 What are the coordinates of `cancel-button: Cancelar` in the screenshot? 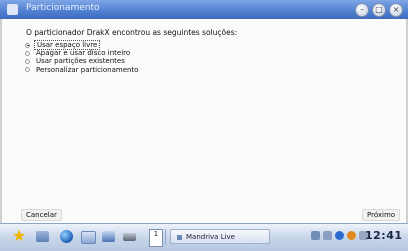 It's located at (41, 215).